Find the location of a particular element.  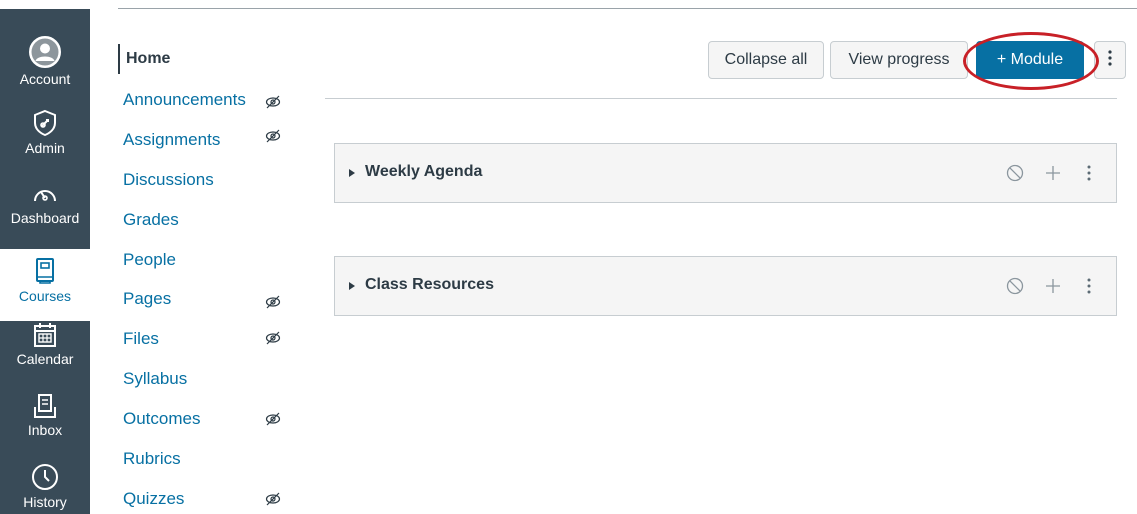

course-nav-label: People is located at coordinates (149, 259).